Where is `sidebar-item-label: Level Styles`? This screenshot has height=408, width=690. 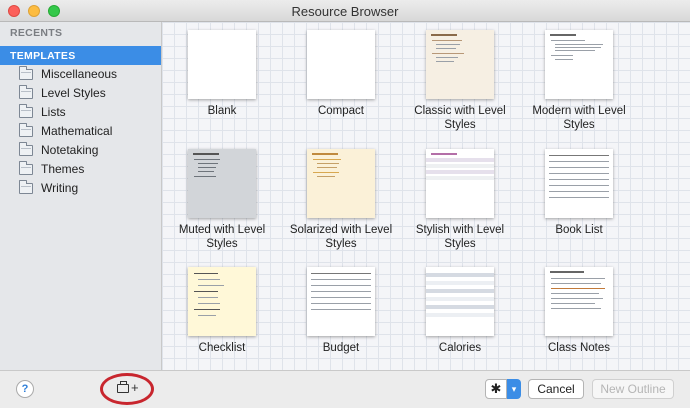 sidebar-item-label: Level Styles is located at coordinates (73, 93).